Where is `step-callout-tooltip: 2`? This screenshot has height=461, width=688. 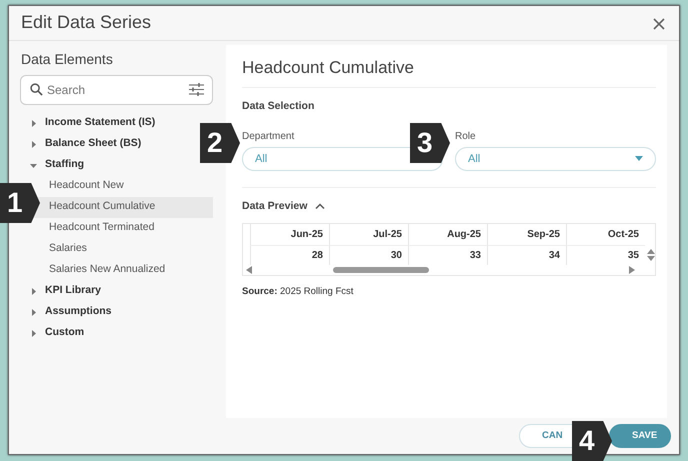
step-callout-tooltip: 2 is located at coordinates (220, 143).